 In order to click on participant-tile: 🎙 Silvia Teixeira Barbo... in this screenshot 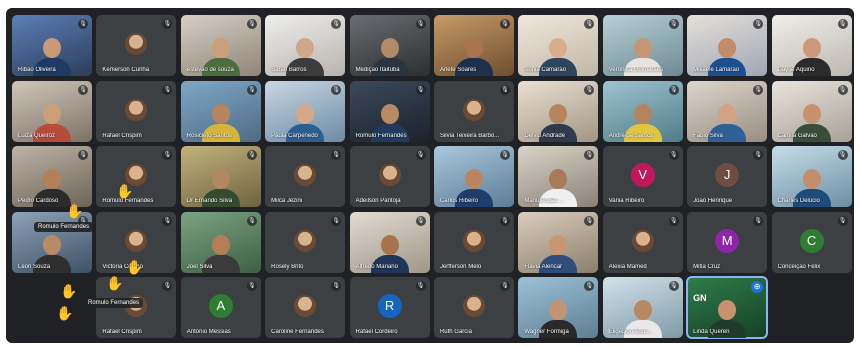, I will do `click(473, 111)`.